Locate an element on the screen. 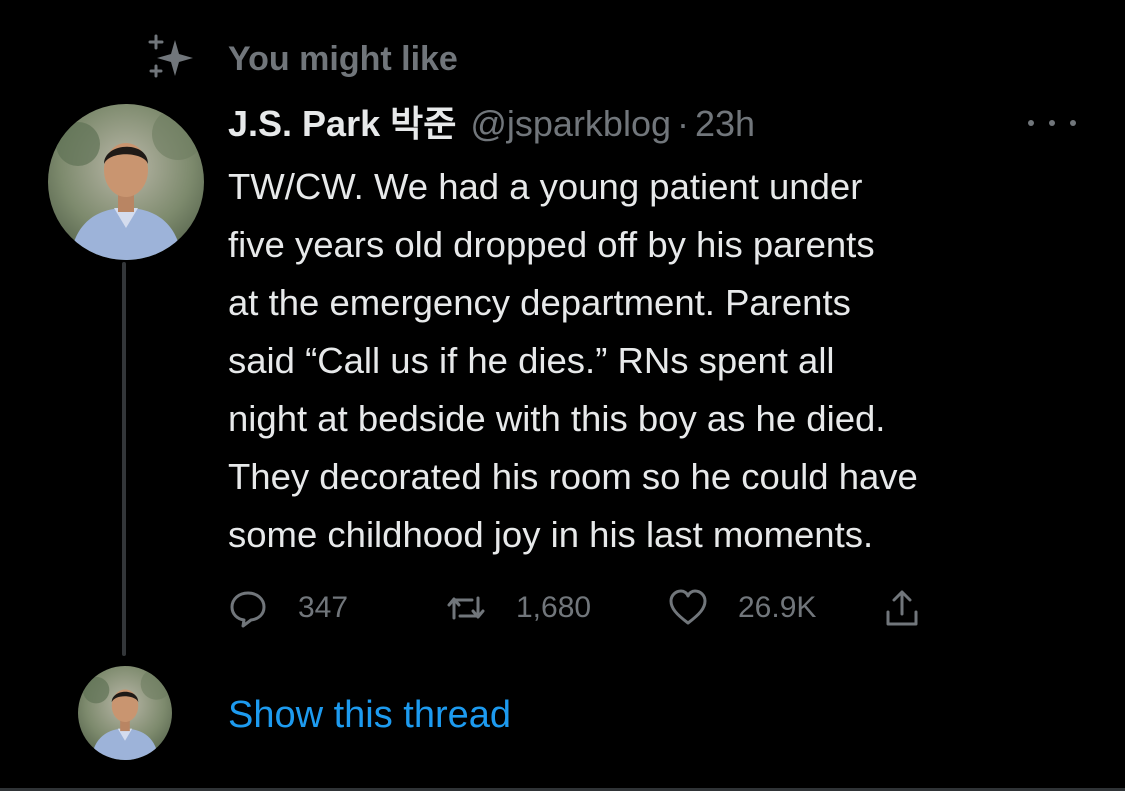 This screenshot has width=1125, height=791. like-count: 26.9K is located at coordinates (777, 607).